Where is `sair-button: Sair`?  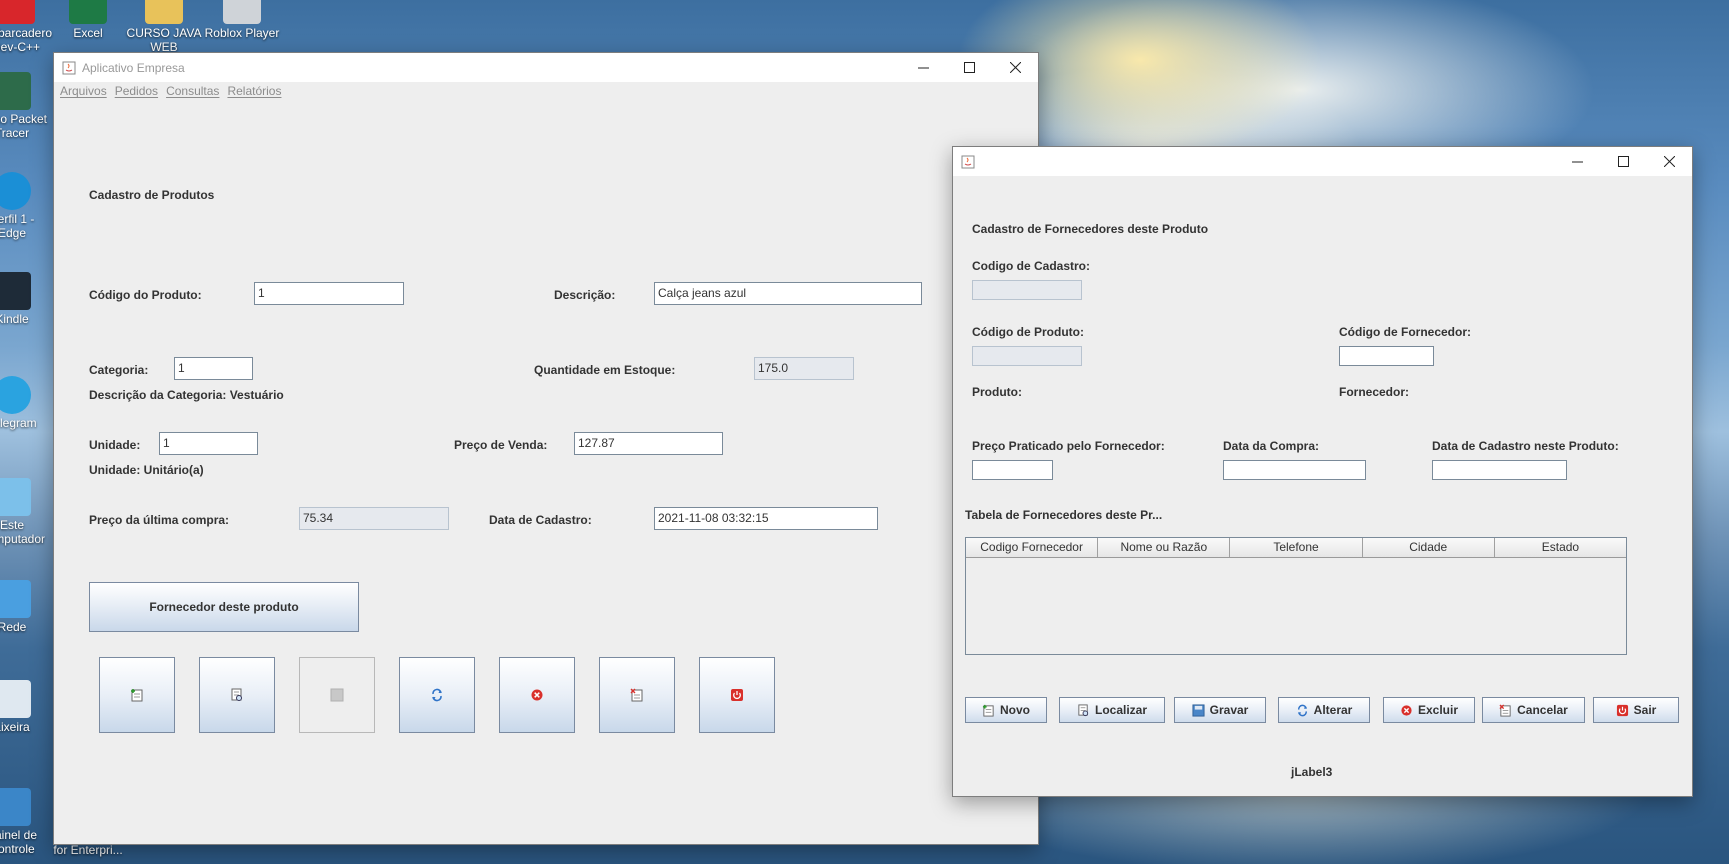 sair-button: Sair is located at coordinates (1636, 710).